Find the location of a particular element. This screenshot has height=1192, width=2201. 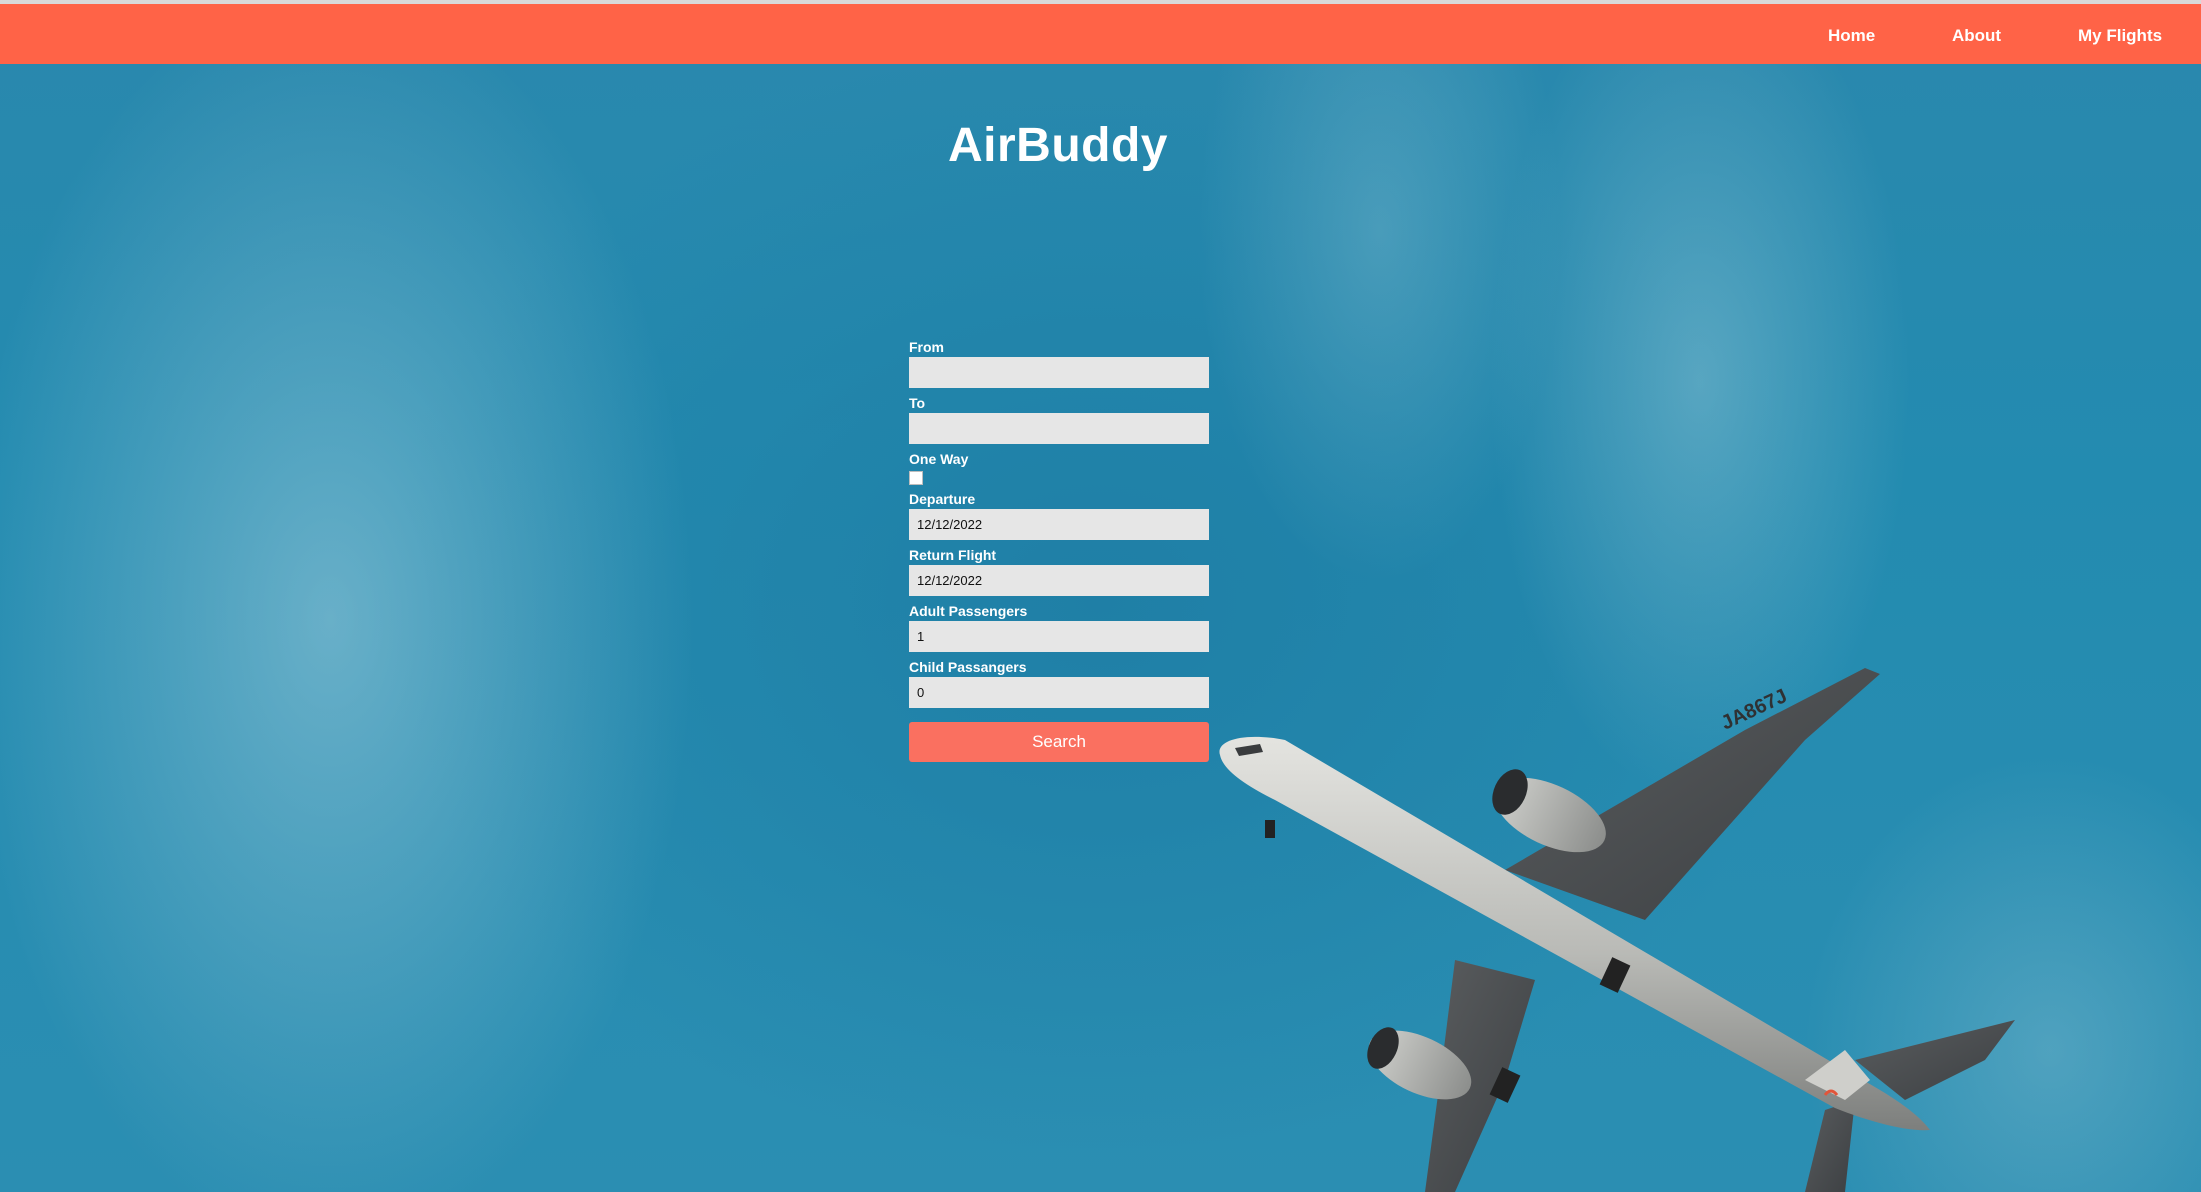

from-input is located at coordinates (1059, 372).